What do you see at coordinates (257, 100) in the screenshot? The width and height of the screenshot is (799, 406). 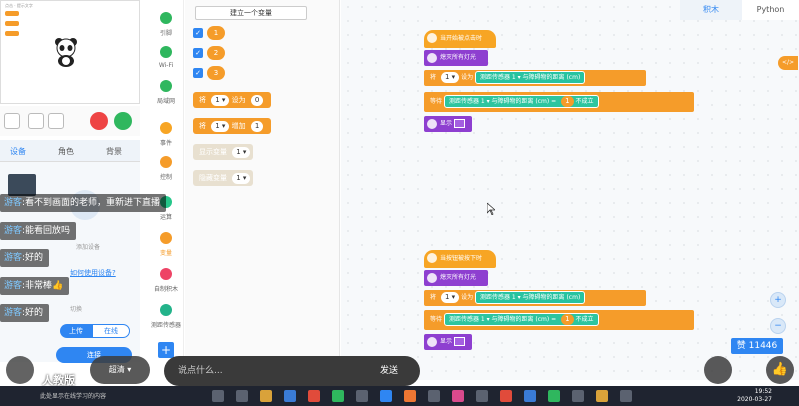 I see `value-input: 0` at bounding box center [257, 100].